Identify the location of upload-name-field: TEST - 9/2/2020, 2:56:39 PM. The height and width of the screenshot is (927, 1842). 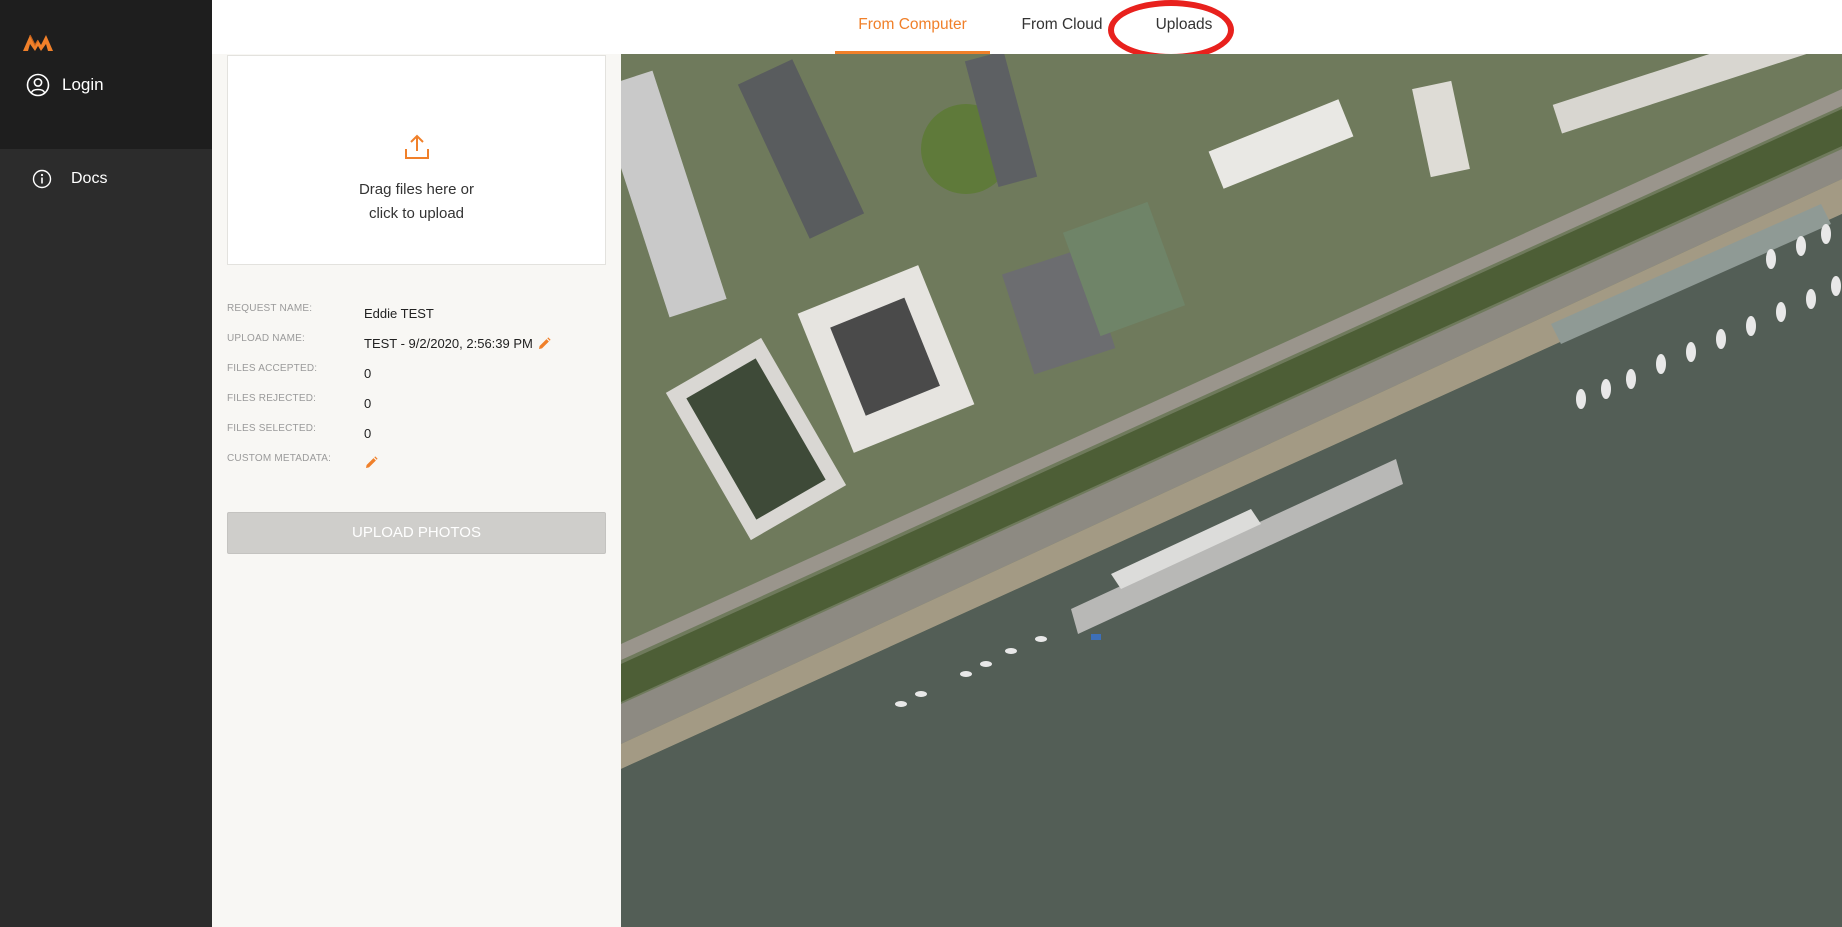
(457, 343).